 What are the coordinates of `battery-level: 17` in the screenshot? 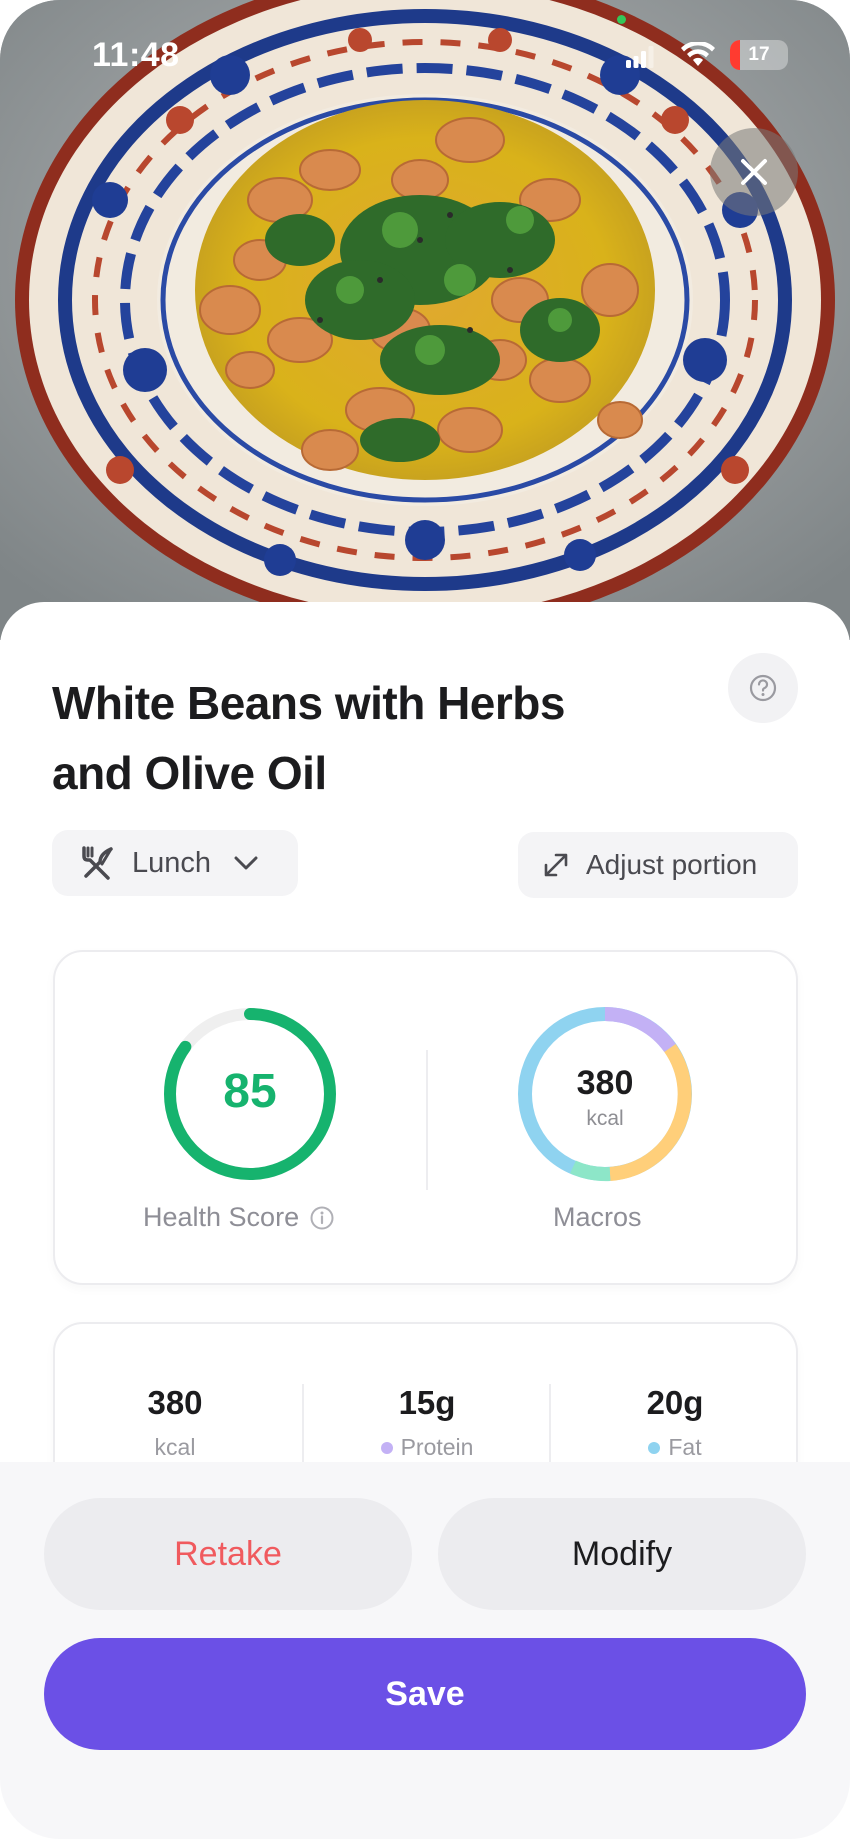 It's located at (759, 54).